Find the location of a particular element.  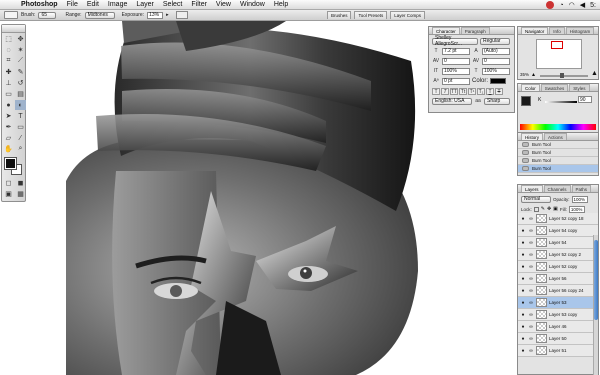

blur-tool-icon: ● is located at coordinates (8, 105).